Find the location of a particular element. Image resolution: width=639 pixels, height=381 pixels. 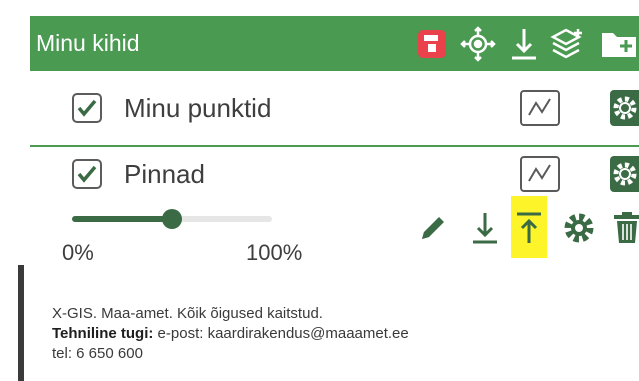

opacity-slider-thumb is located at coordinates (172, 219).